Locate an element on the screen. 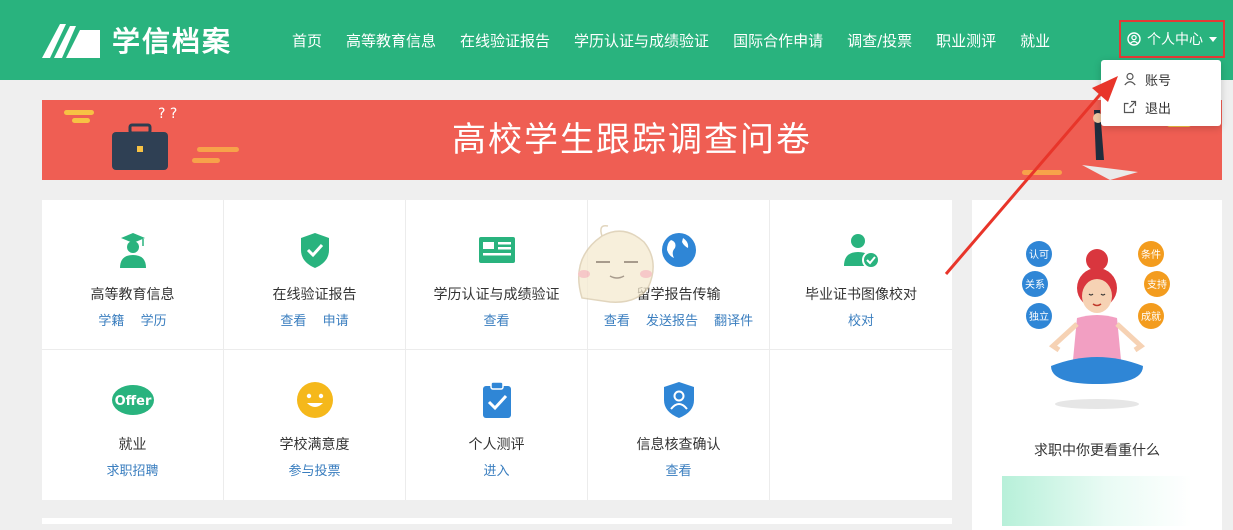  service-title: 学校满意度 is located at coordinates (314, 445).